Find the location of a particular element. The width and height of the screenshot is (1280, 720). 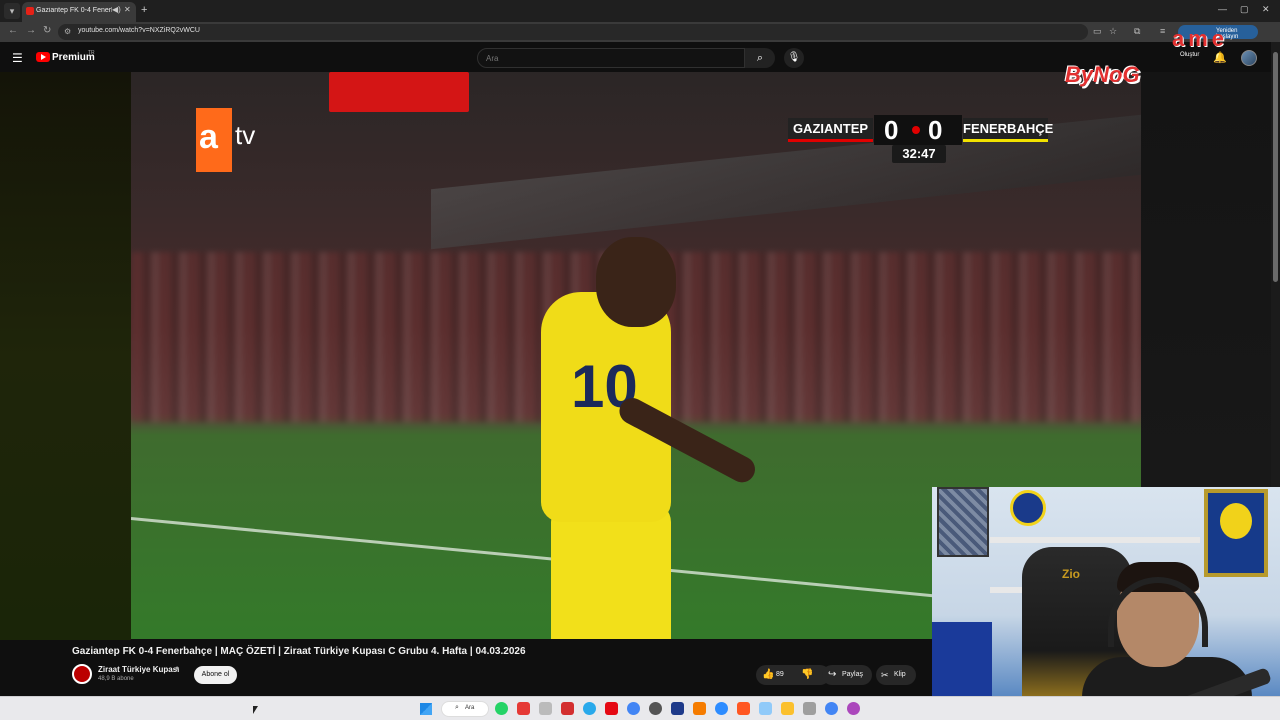

webcam-overlay: Zio is located at coordinates (1106, 603).